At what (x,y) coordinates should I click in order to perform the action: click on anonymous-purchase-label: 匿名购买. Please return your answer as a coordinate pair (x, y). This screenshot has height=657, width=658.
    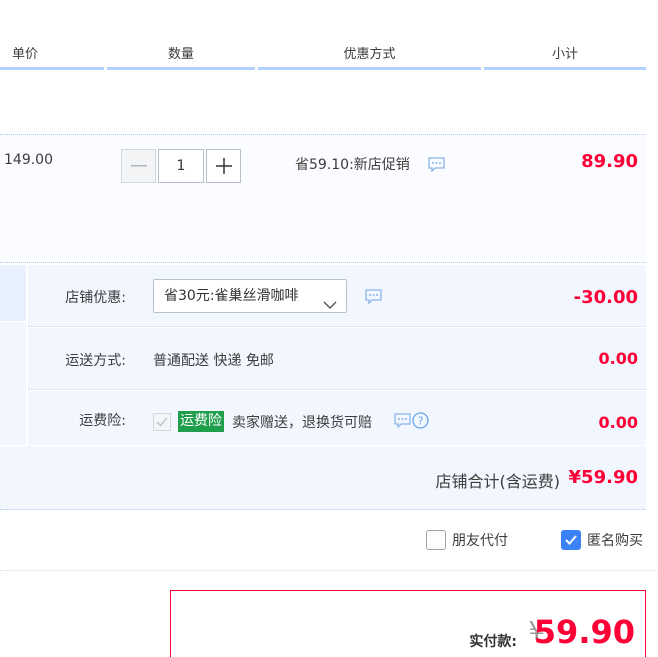
    Looking at the image, I should click on (615, 541).